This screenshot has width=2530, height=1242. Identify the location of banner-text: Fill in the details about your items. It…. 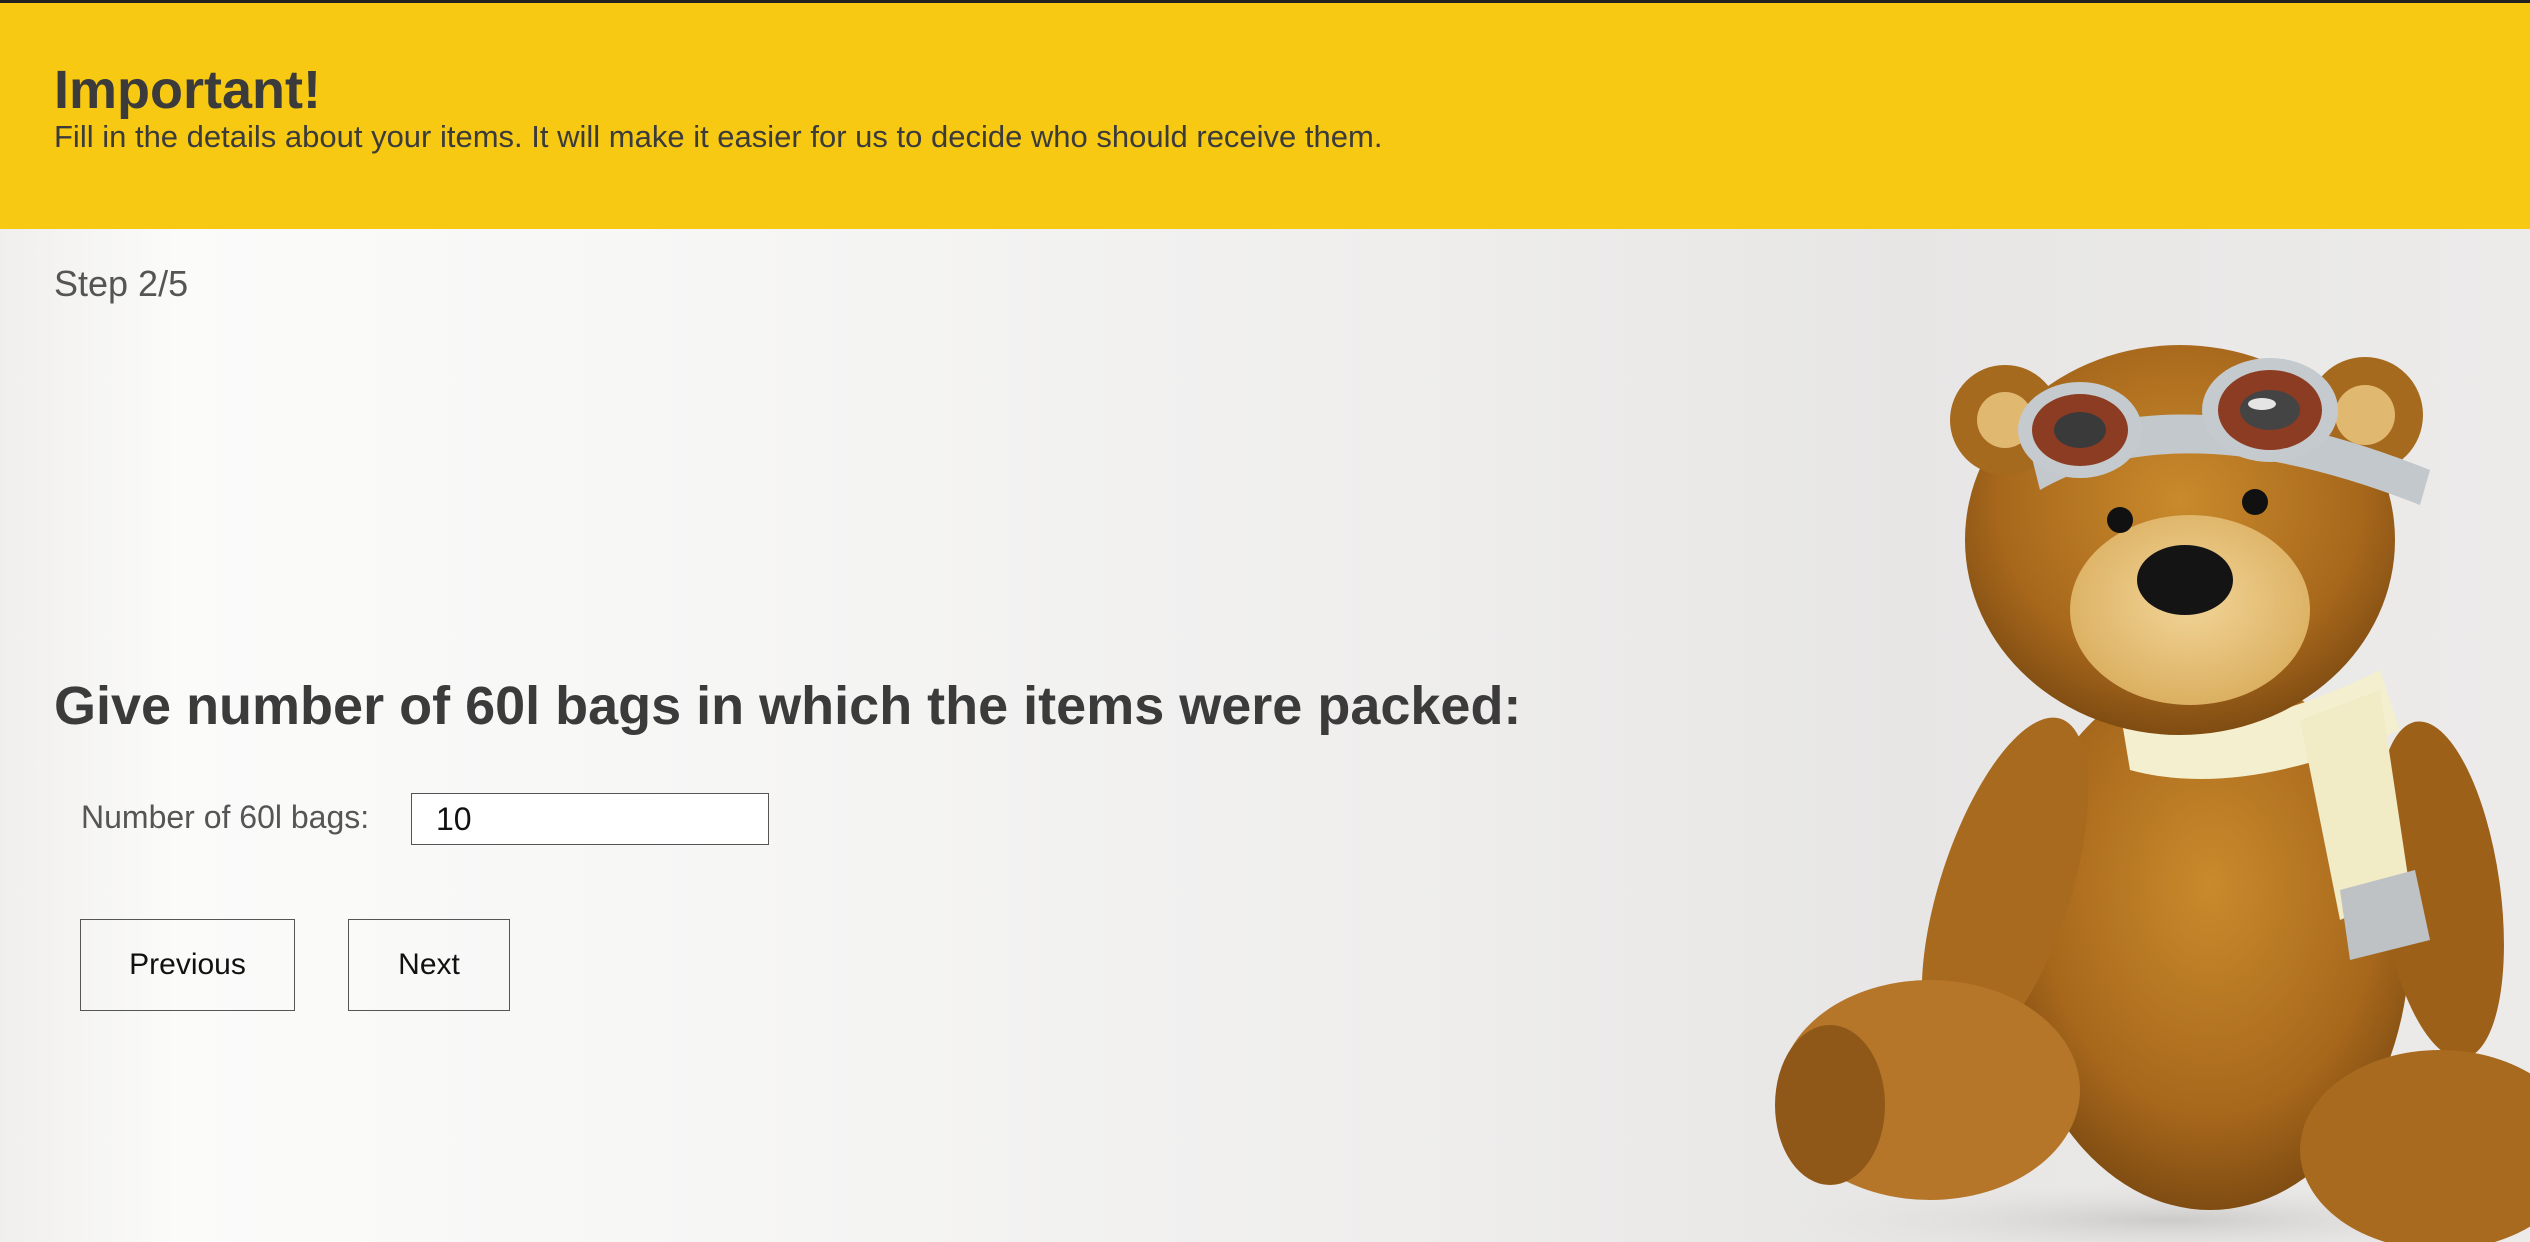
(718, 136).